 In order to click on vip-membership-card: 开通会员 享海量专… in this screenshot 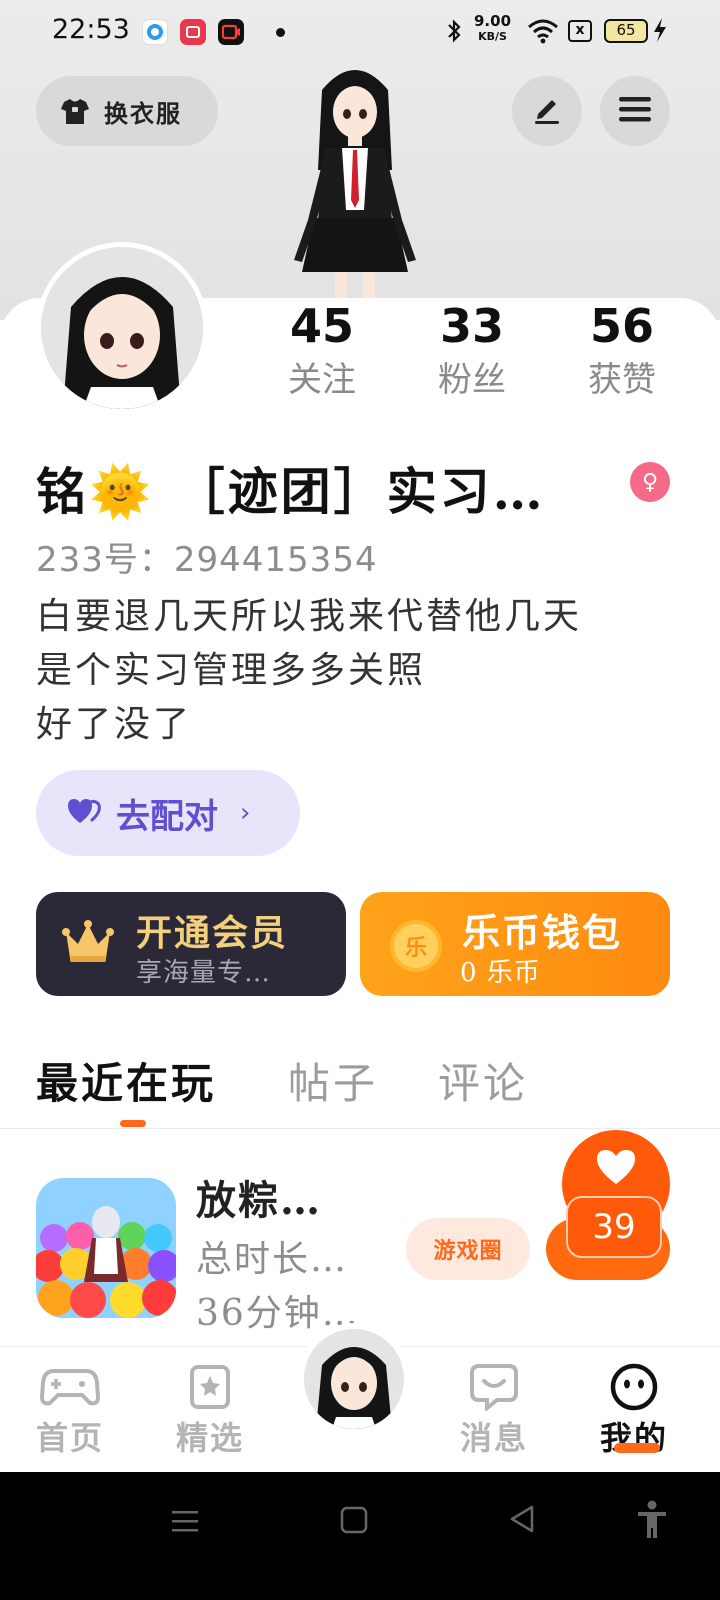, I will do `click(191, 944)`.